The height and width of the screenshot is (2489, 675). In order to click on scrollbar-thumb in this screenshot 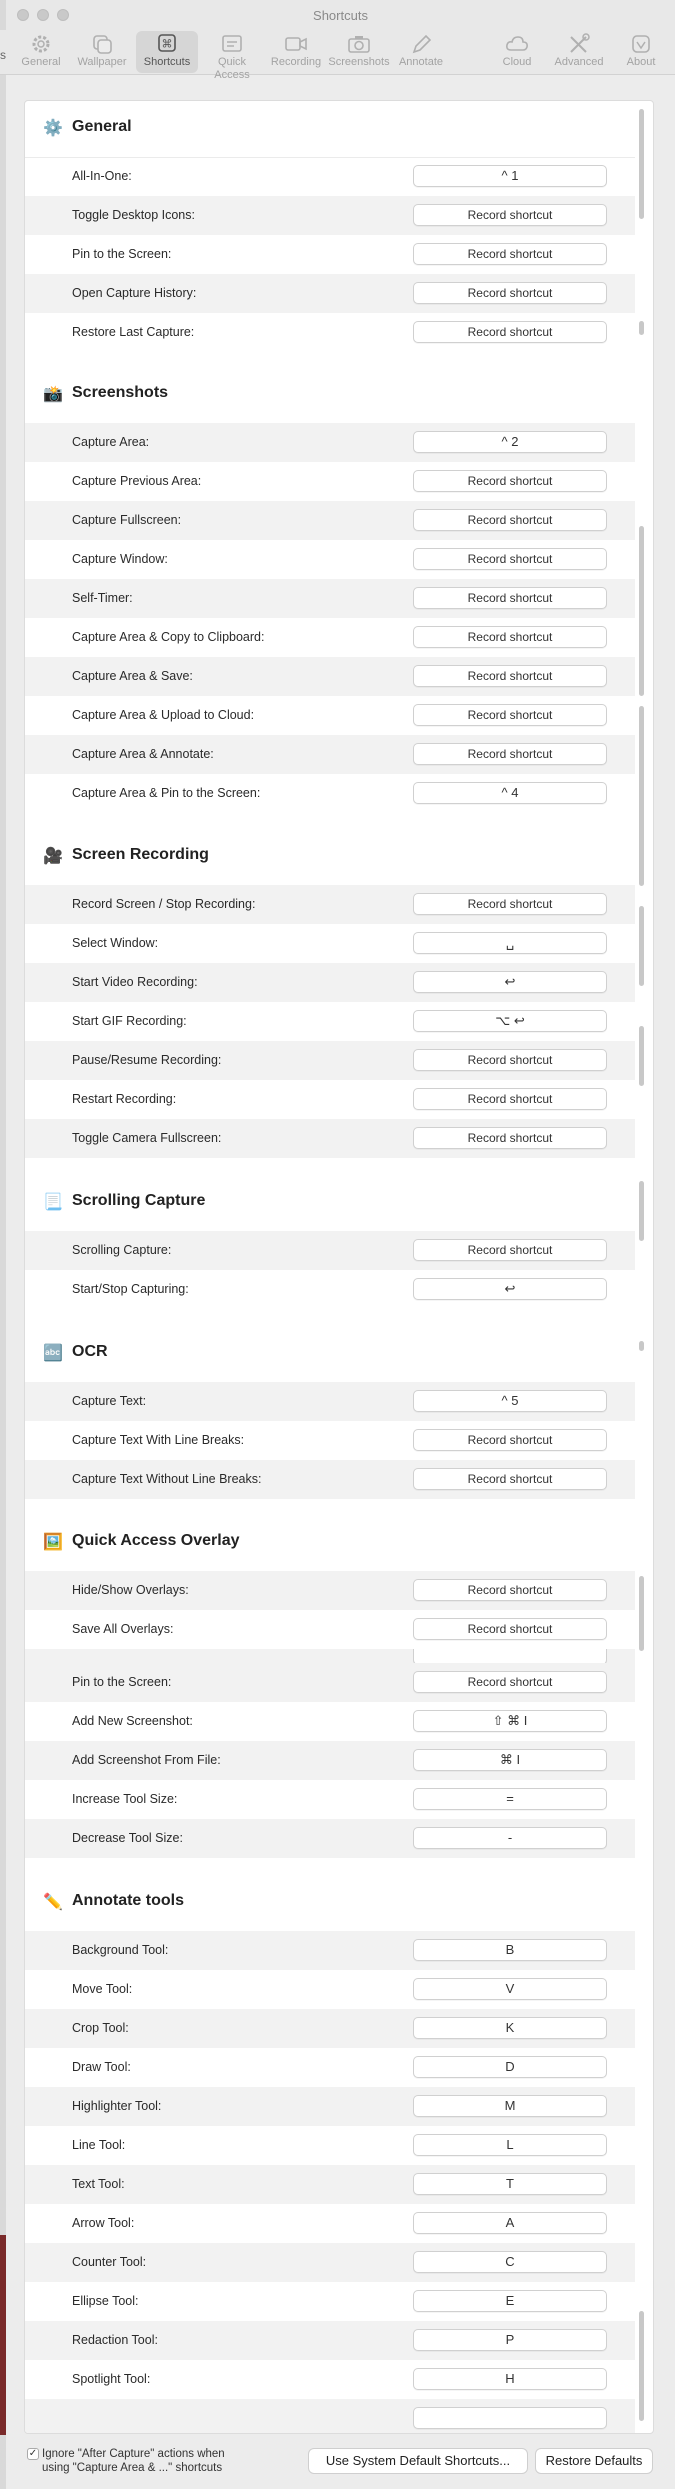, I will do `click(641, 164)`.